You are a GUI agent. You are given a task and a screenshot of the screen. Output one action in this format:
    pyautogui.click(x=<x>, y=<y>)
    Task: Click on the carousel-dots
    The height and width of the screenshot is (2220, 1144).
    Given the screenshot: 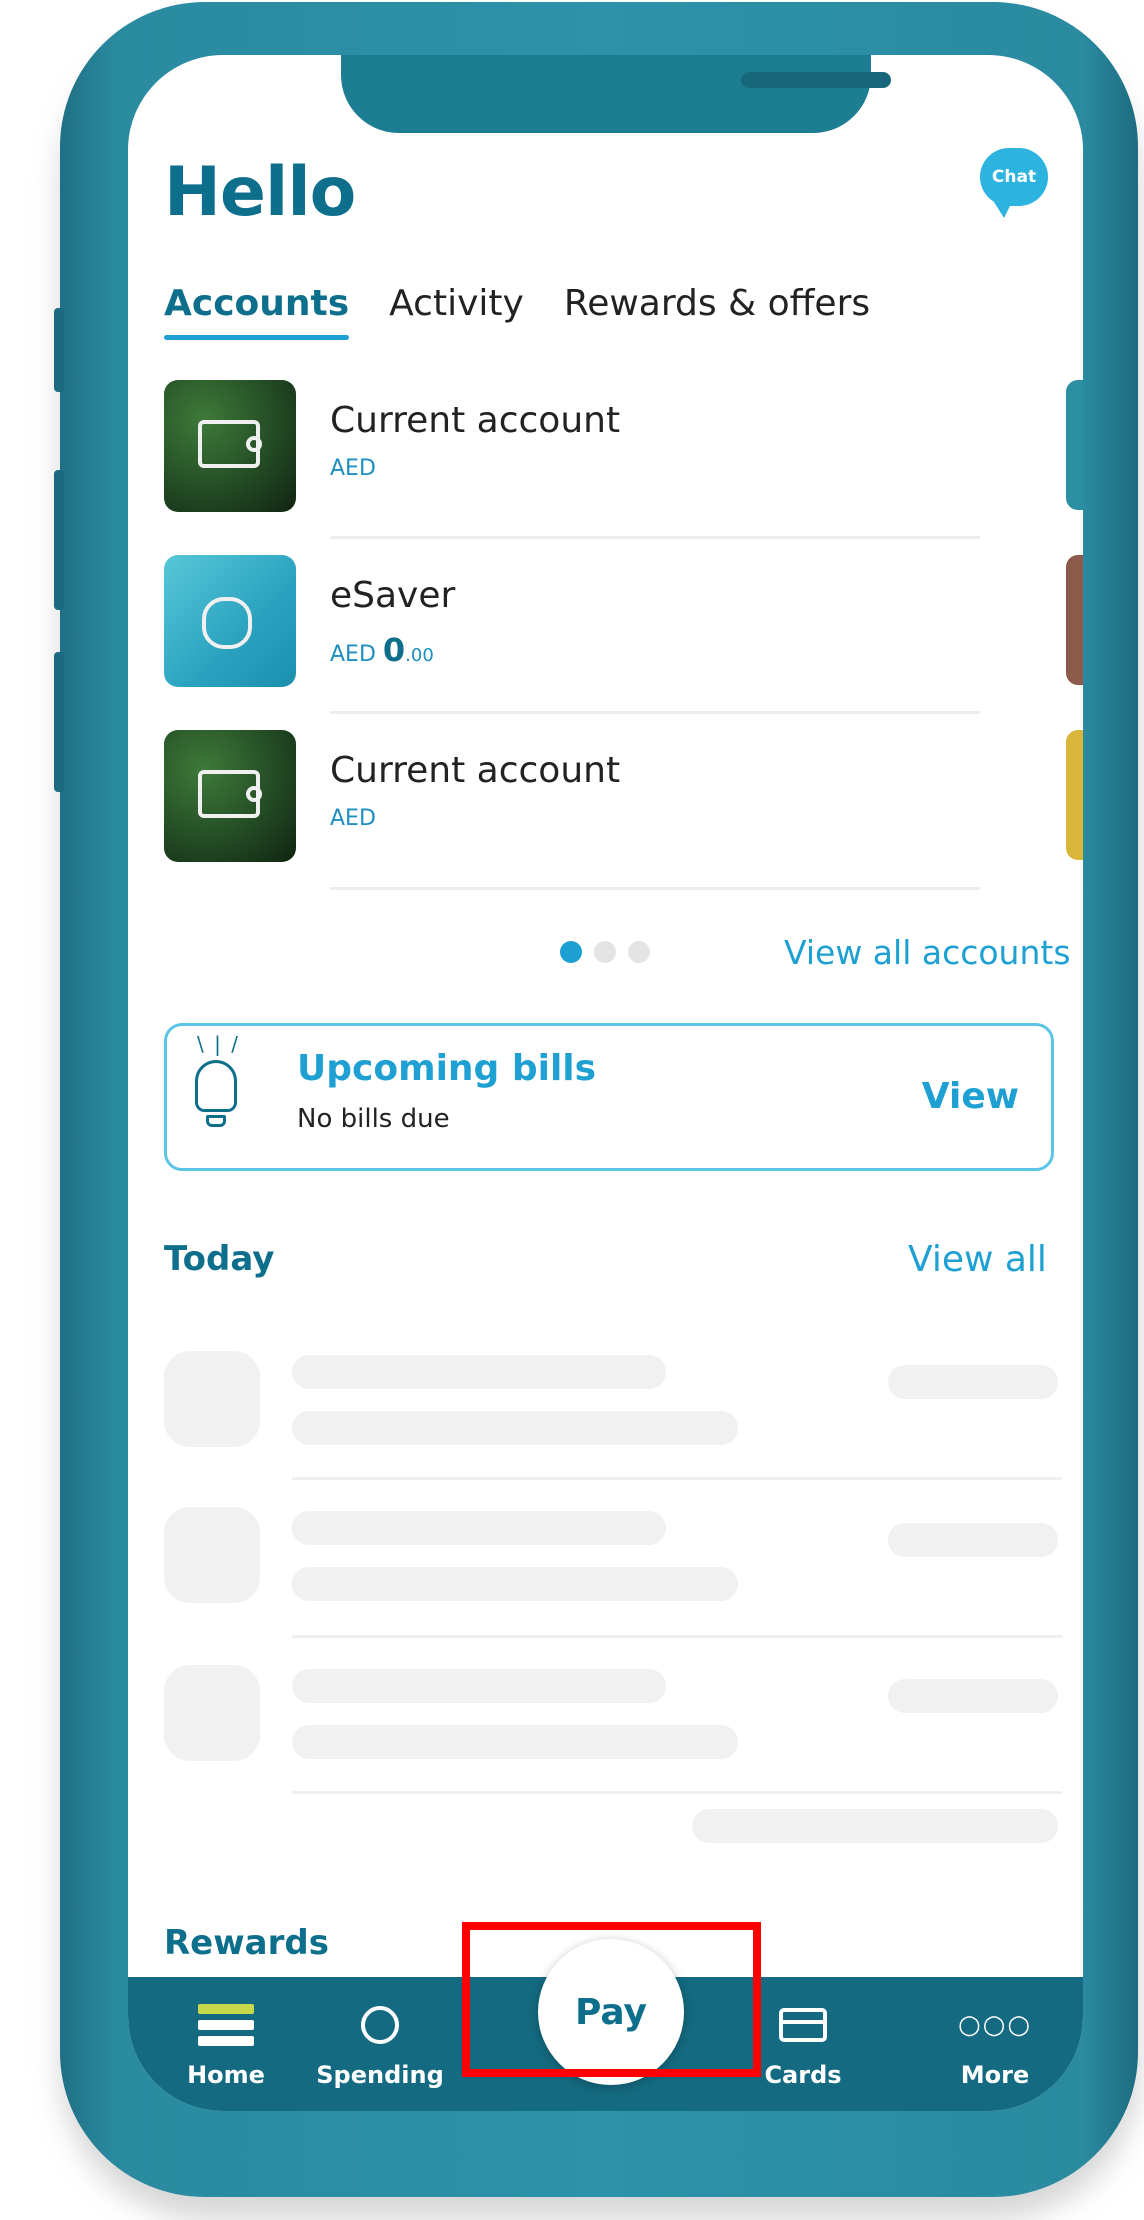 What is the action you would take?
    pyautogui.click(x=605, y=952)
    